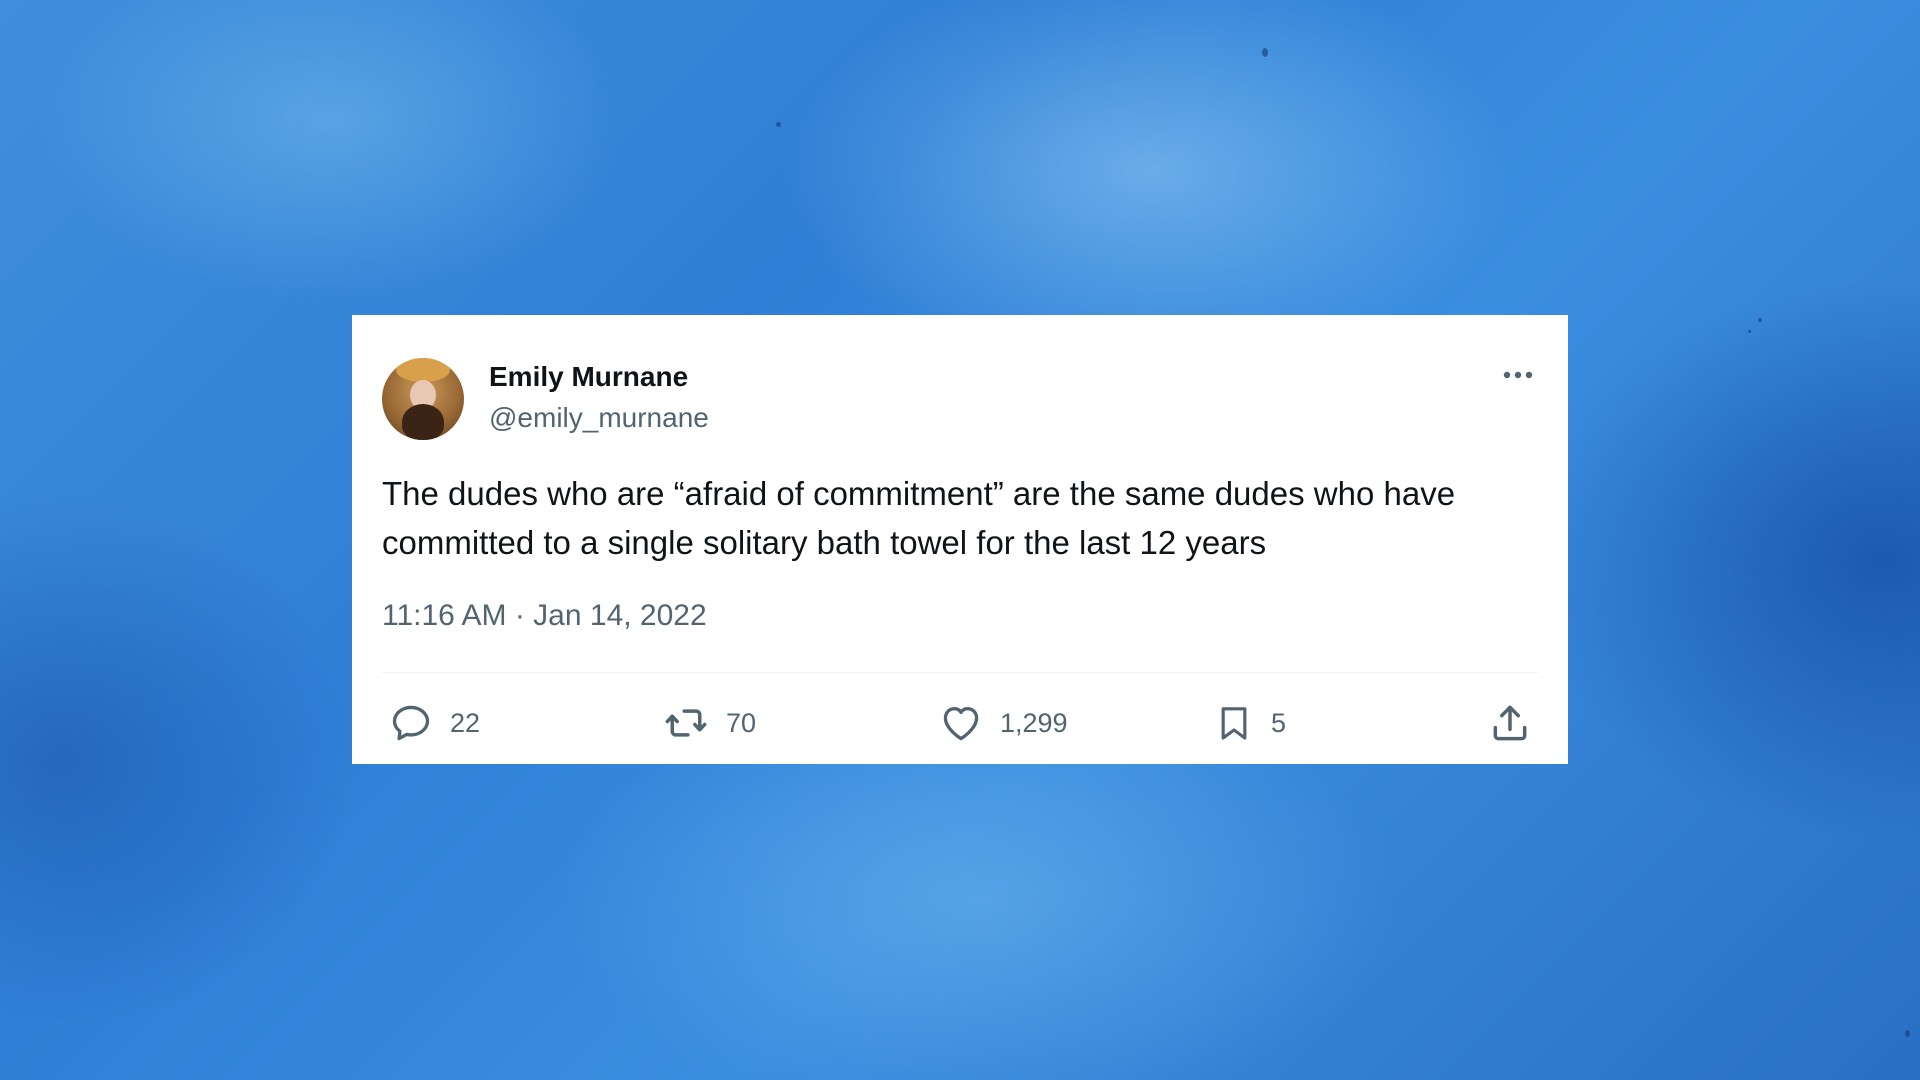 The width and height of the screenshot is (1920, 1080). I want to click on share-icon, so click(1510, 723).